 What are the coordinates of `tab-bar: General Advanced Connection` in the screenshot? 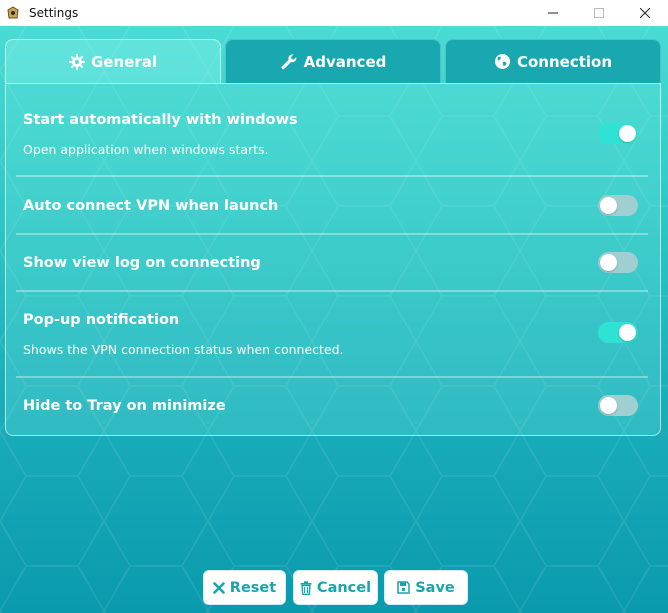 It's located at (333, 61).